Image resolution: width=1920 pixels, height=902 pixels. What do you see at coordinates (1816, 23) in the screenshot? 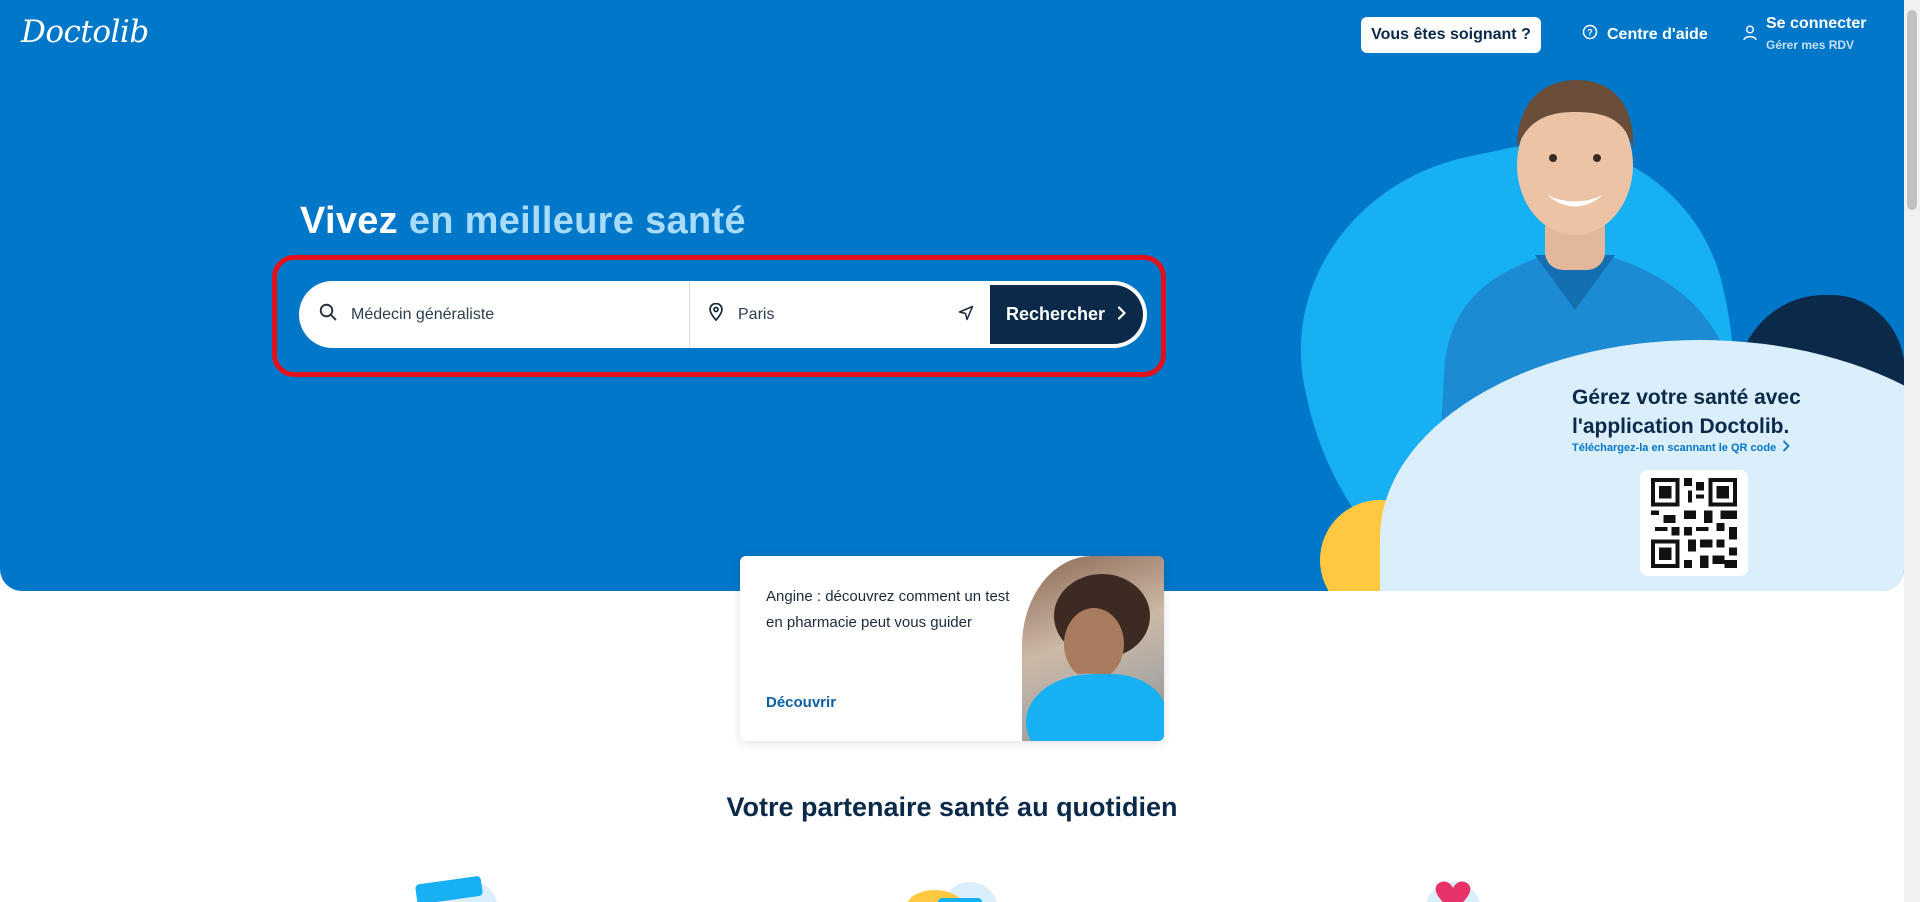
I see `login-label: Se connecter` at bounding box center [1816, 23].